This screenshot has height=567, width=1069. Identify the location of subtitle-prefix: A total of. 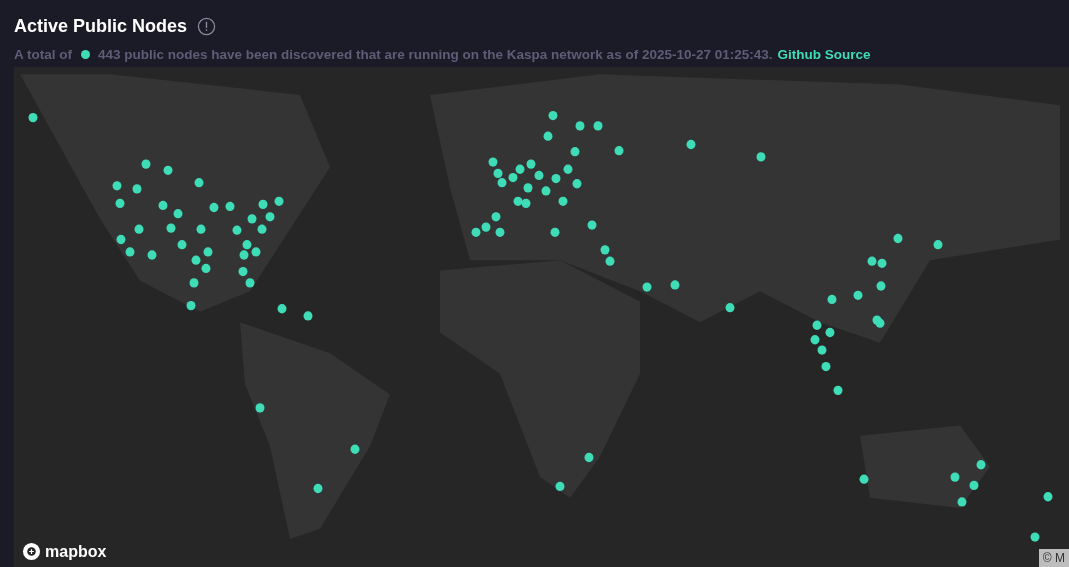
(43, 54).